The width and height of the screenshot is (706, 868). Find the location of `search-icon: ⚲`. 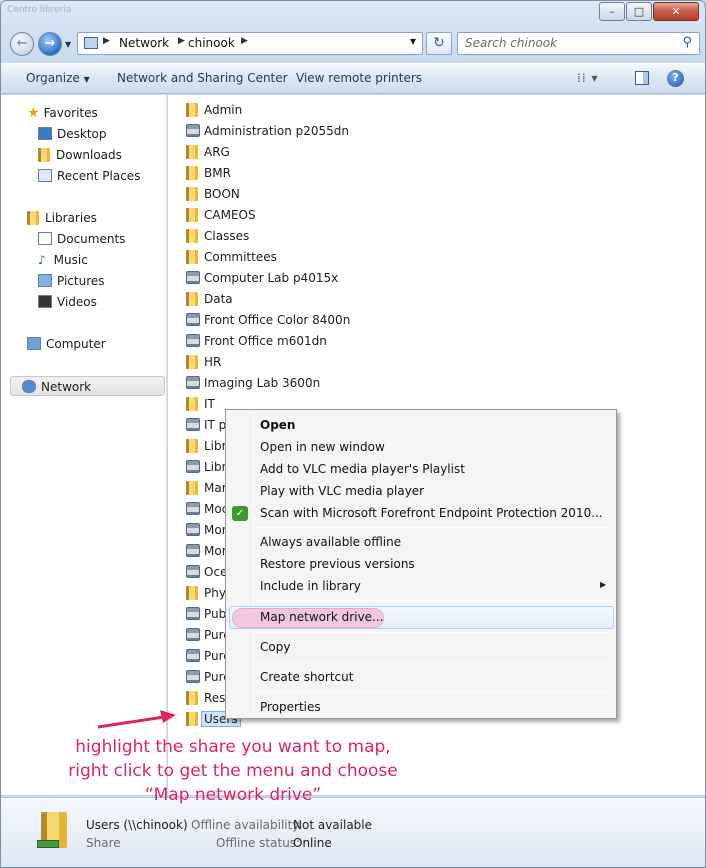

search-icon: ⚲ is located at coordinates (687, 42).